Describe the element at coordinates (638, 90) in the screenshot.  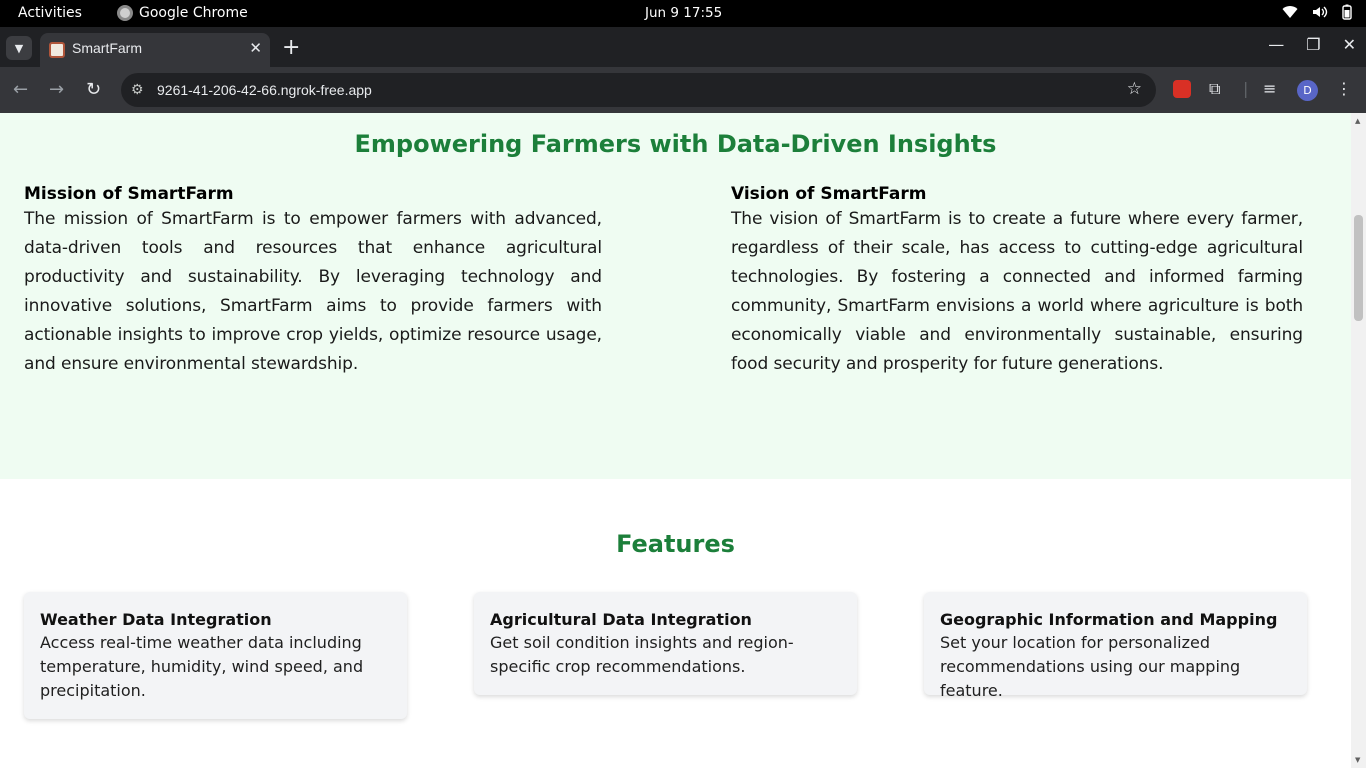
I see `address-bar: ⚙ 9261-41-206-42-66.ngrok-free.app ☆` at that location.